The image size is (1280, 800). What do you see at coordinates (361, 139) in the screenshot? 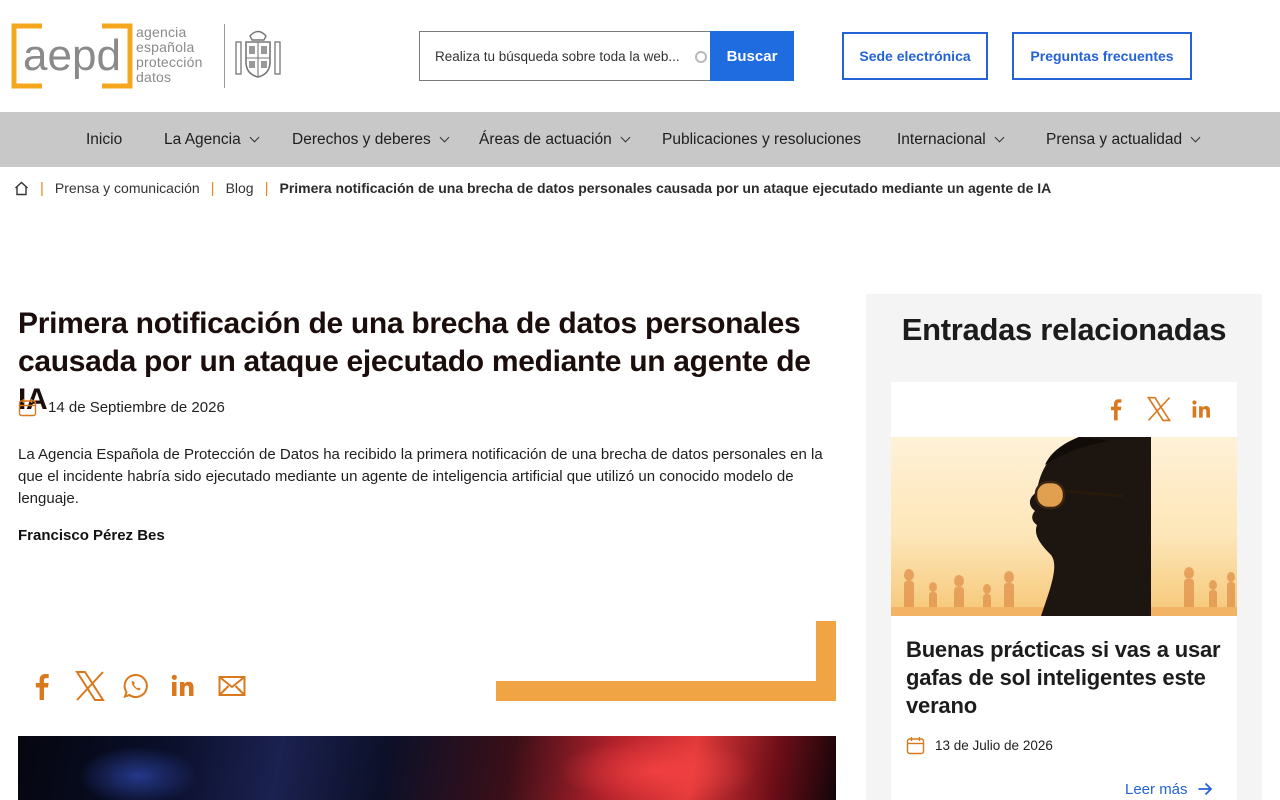
I see `nav-item-label: Derechos y deberes` at bounding box center [361, 139].